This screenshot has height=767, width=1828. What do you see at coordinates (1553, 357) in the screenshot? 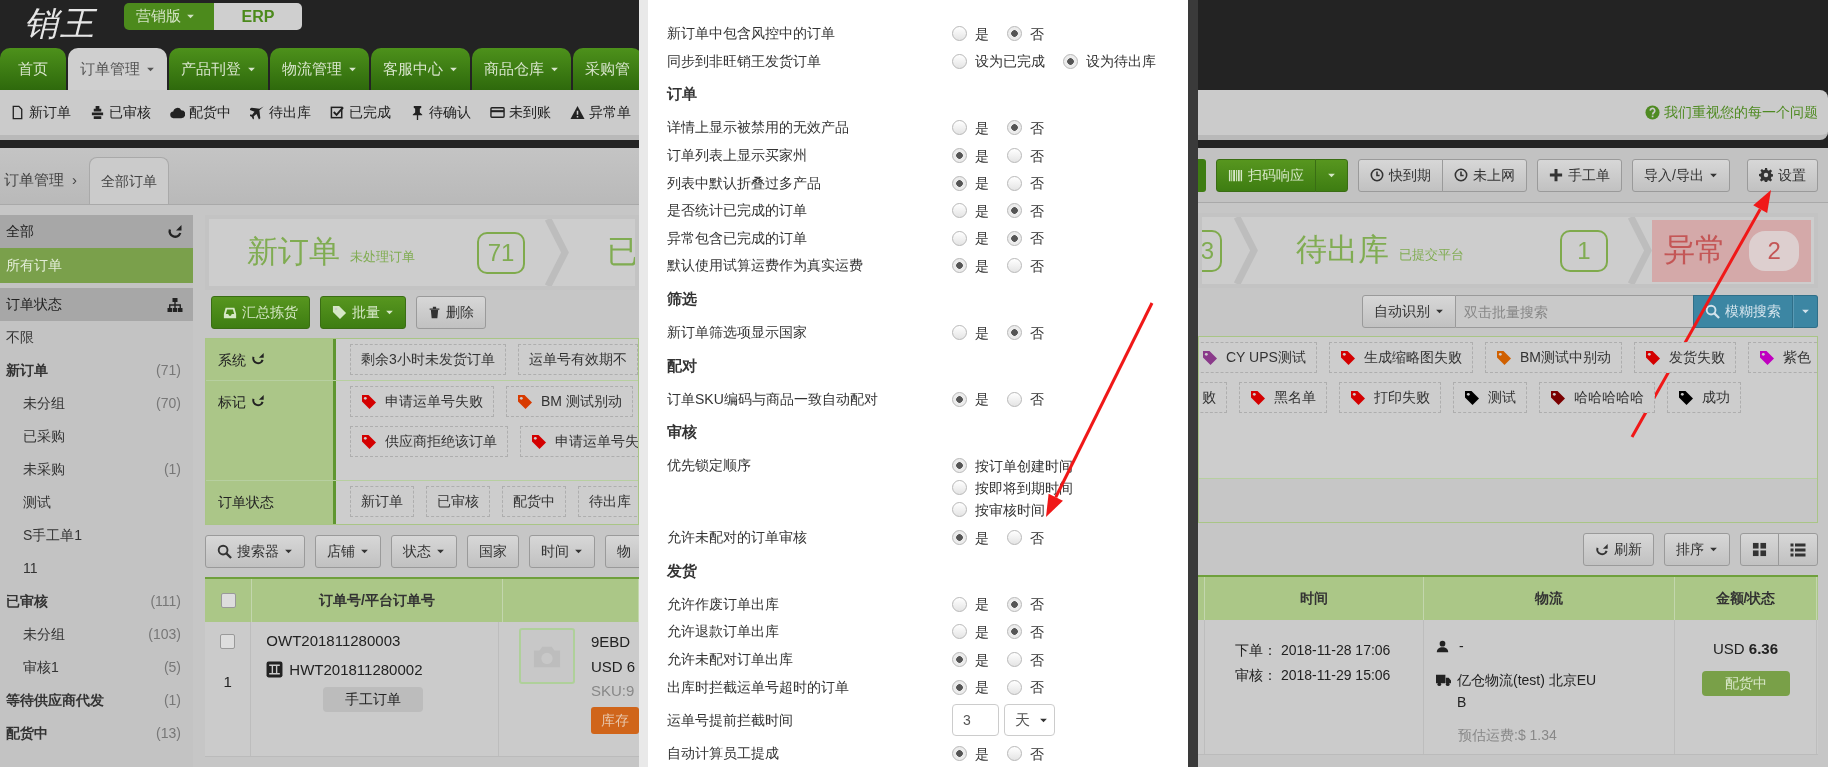
I see `filter-tag: BM测试中别动` at bounding box center [1553, 357].